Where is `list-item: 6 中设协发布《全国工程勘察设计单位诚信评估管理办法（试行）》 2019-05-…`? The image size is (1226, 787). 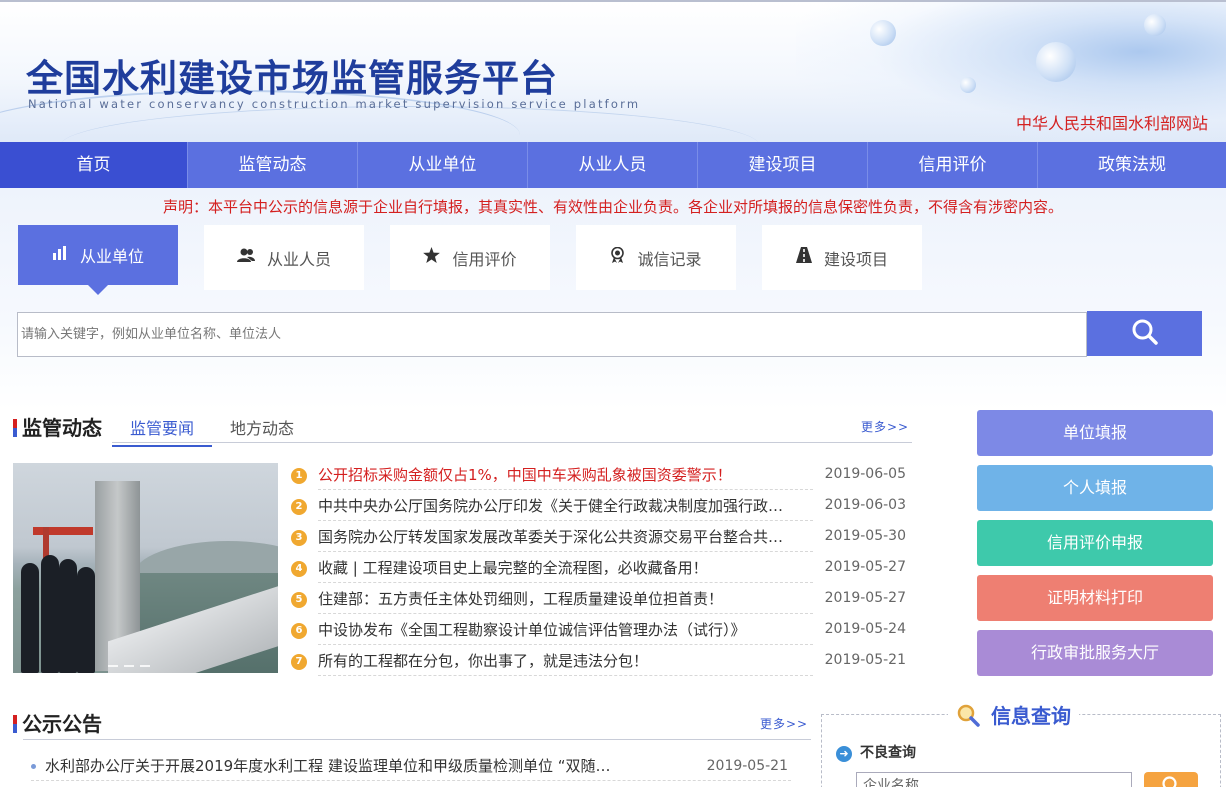 list-item: 6 中设协发布《全国工程勘察设计单位诚信评估管理办法（试行）》 2019-05-… is located at coordinates (599, 630).